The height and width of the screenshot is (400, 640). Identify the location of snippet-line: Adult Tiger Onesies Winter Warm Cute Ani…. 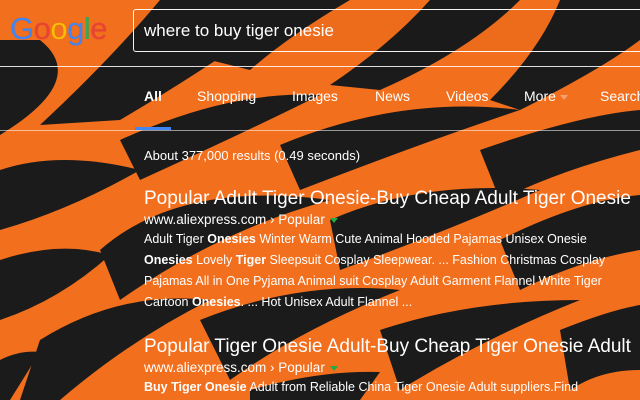
(392, 239).